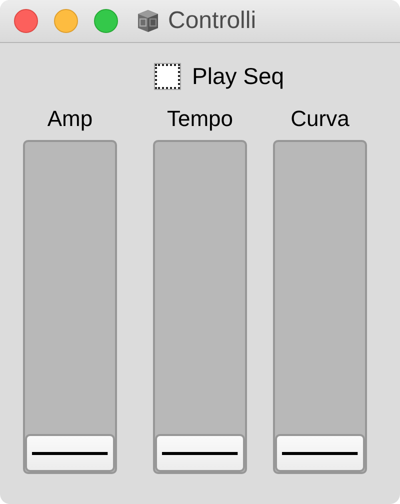 This screenshot has width=400, height=504. I want to click on checkbox-label: Play Seq, so click(238, 76).